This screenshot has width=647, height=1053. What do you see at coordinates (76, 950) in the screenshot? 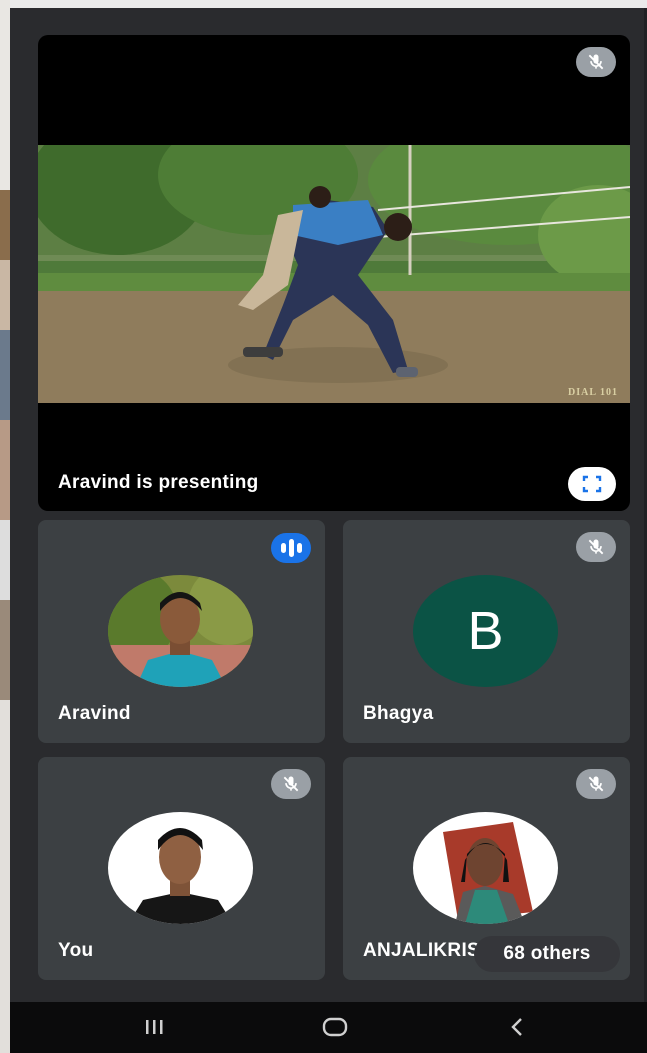
I see `participant-name: You` at bounding box center [76, 950].